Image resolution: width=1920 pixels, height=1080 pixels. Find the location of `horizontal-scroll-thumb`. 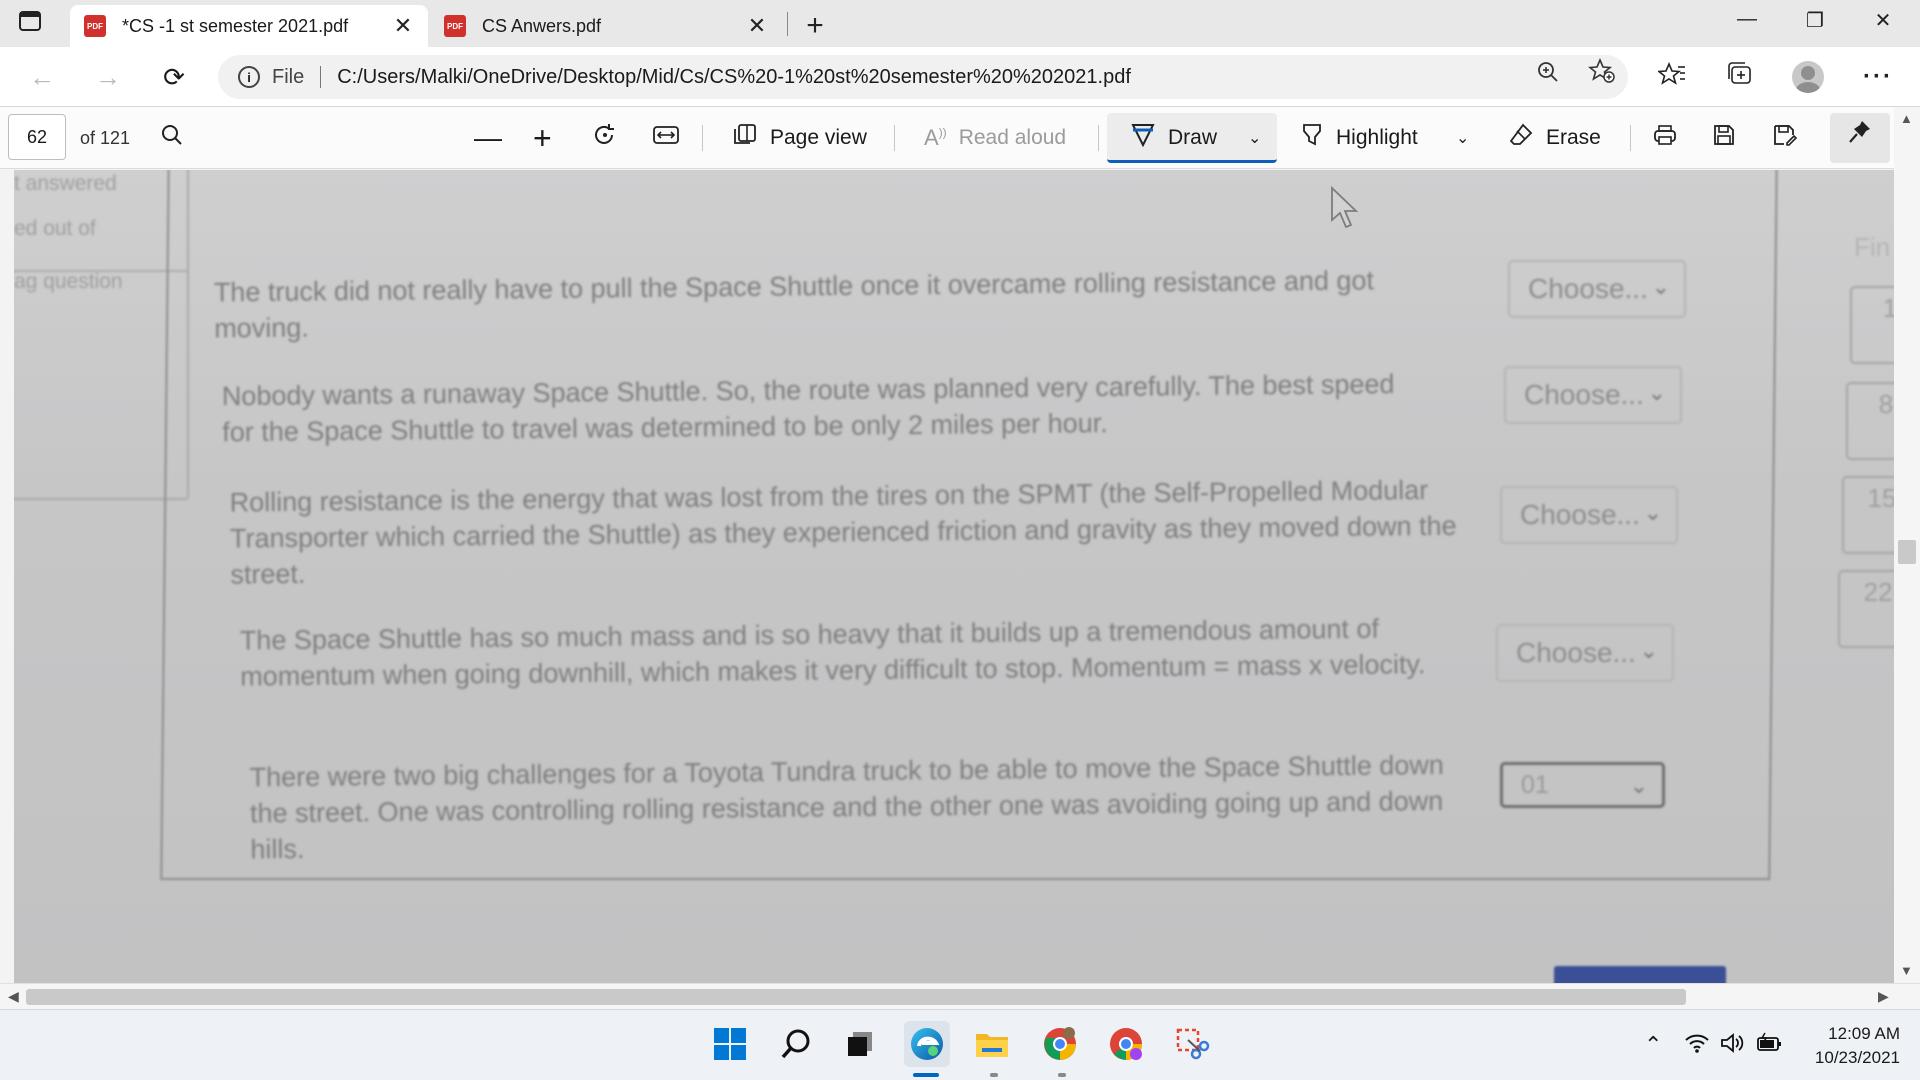

horizontal-scroll-thumb is located at coordinates (856, 997).